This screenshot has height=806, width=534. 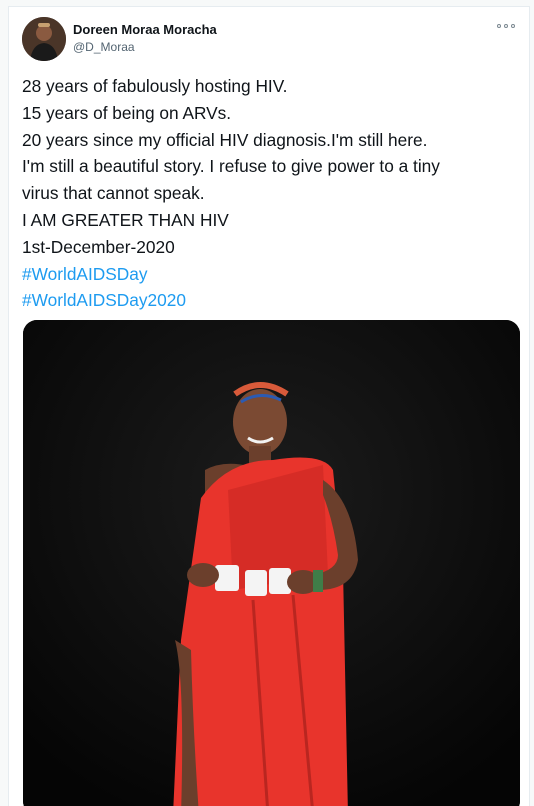 I want to click on tweet-line: virus that cannot speak., so click(x=113, y=193).